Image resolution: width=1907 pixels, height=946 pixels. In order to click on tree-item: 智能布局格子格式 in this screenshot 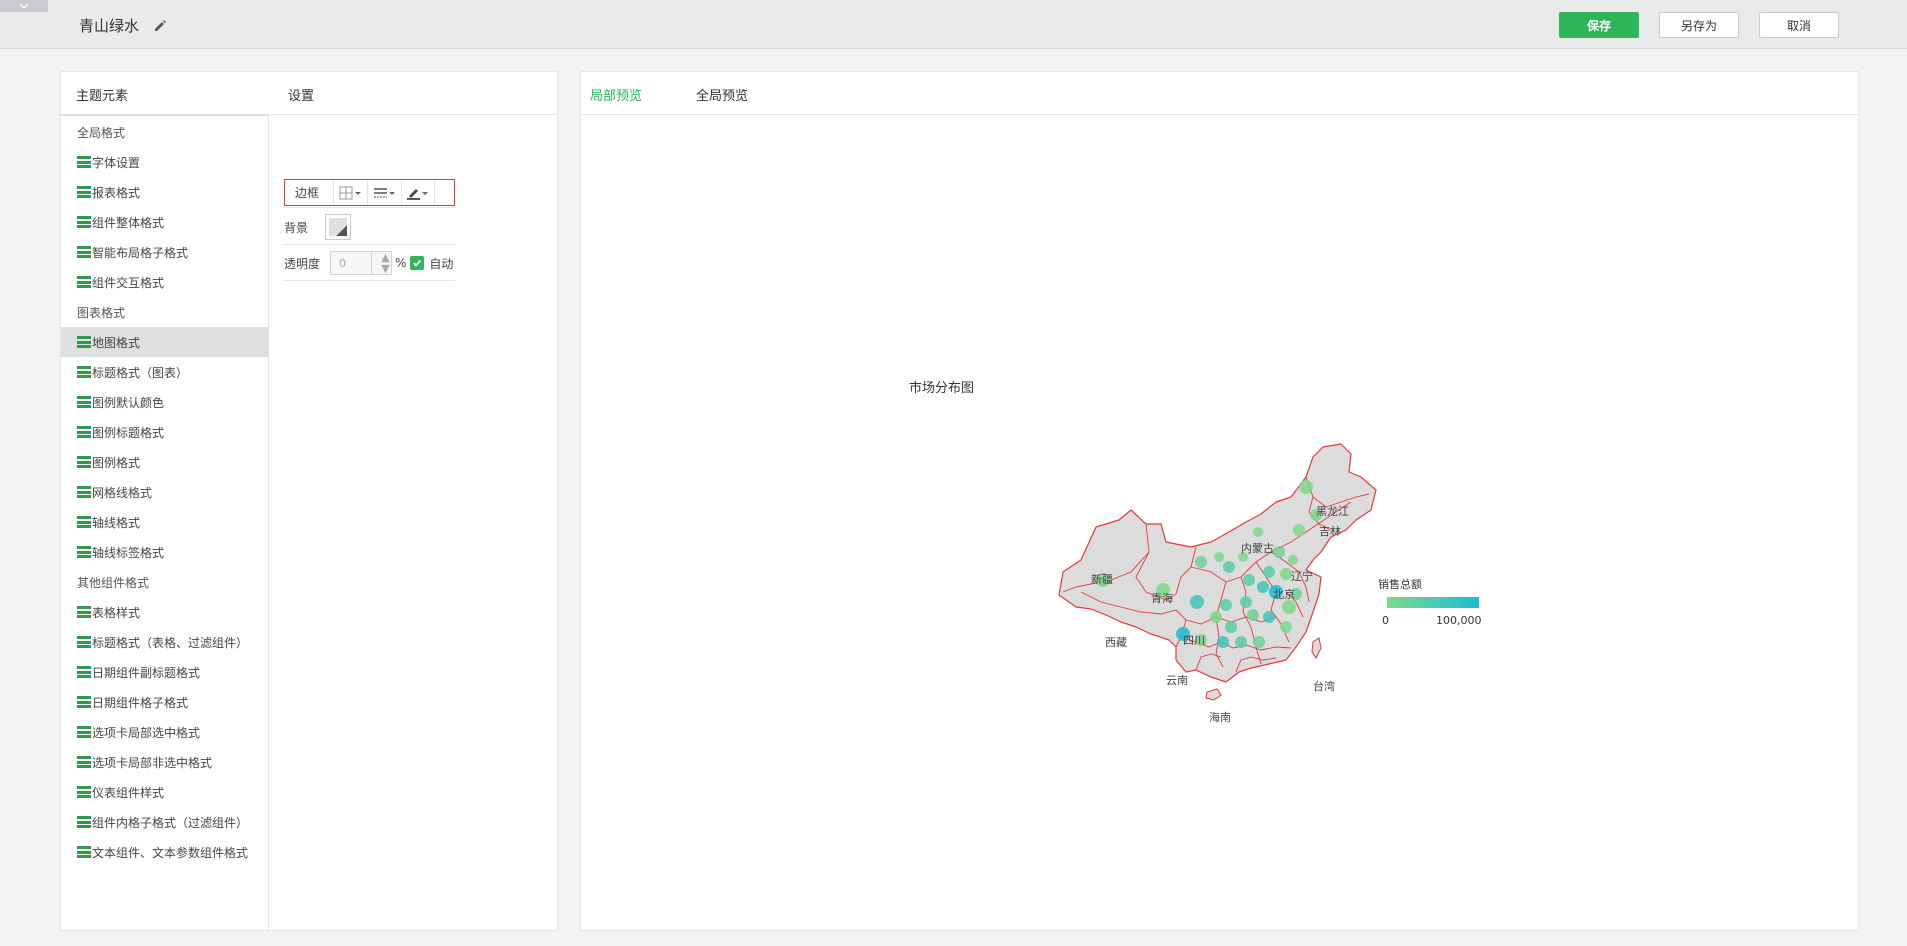, I will do `click(165, 252)`.